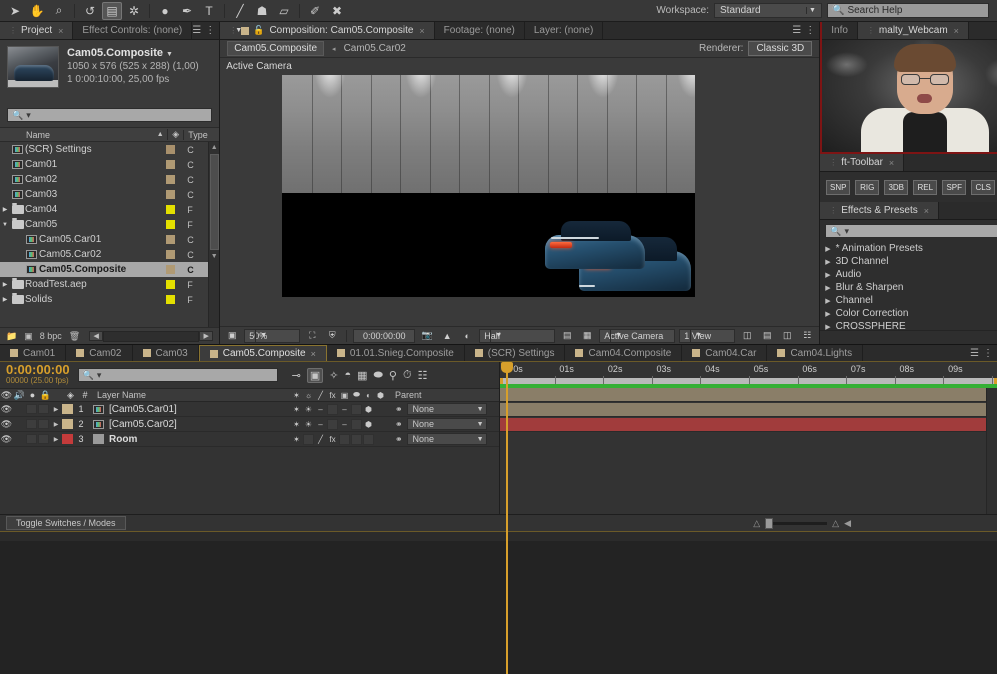 The image size is (997, 674). I want to click on tab-composition: ⋮ 🔓 Composition: Cam05.Composite ▼ ×, so click(327, 30).